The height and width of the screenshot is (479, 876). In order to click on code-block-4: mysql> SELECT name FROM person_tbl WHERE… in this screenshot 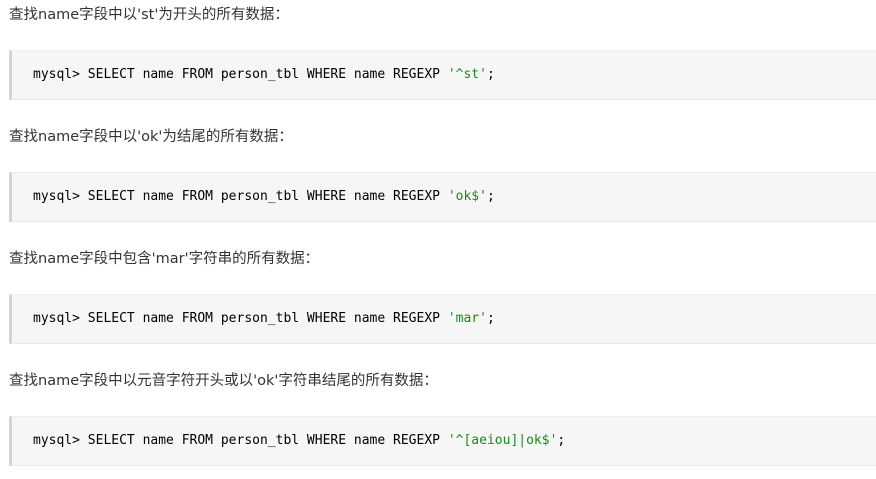, I will do `click(442, 441)`.